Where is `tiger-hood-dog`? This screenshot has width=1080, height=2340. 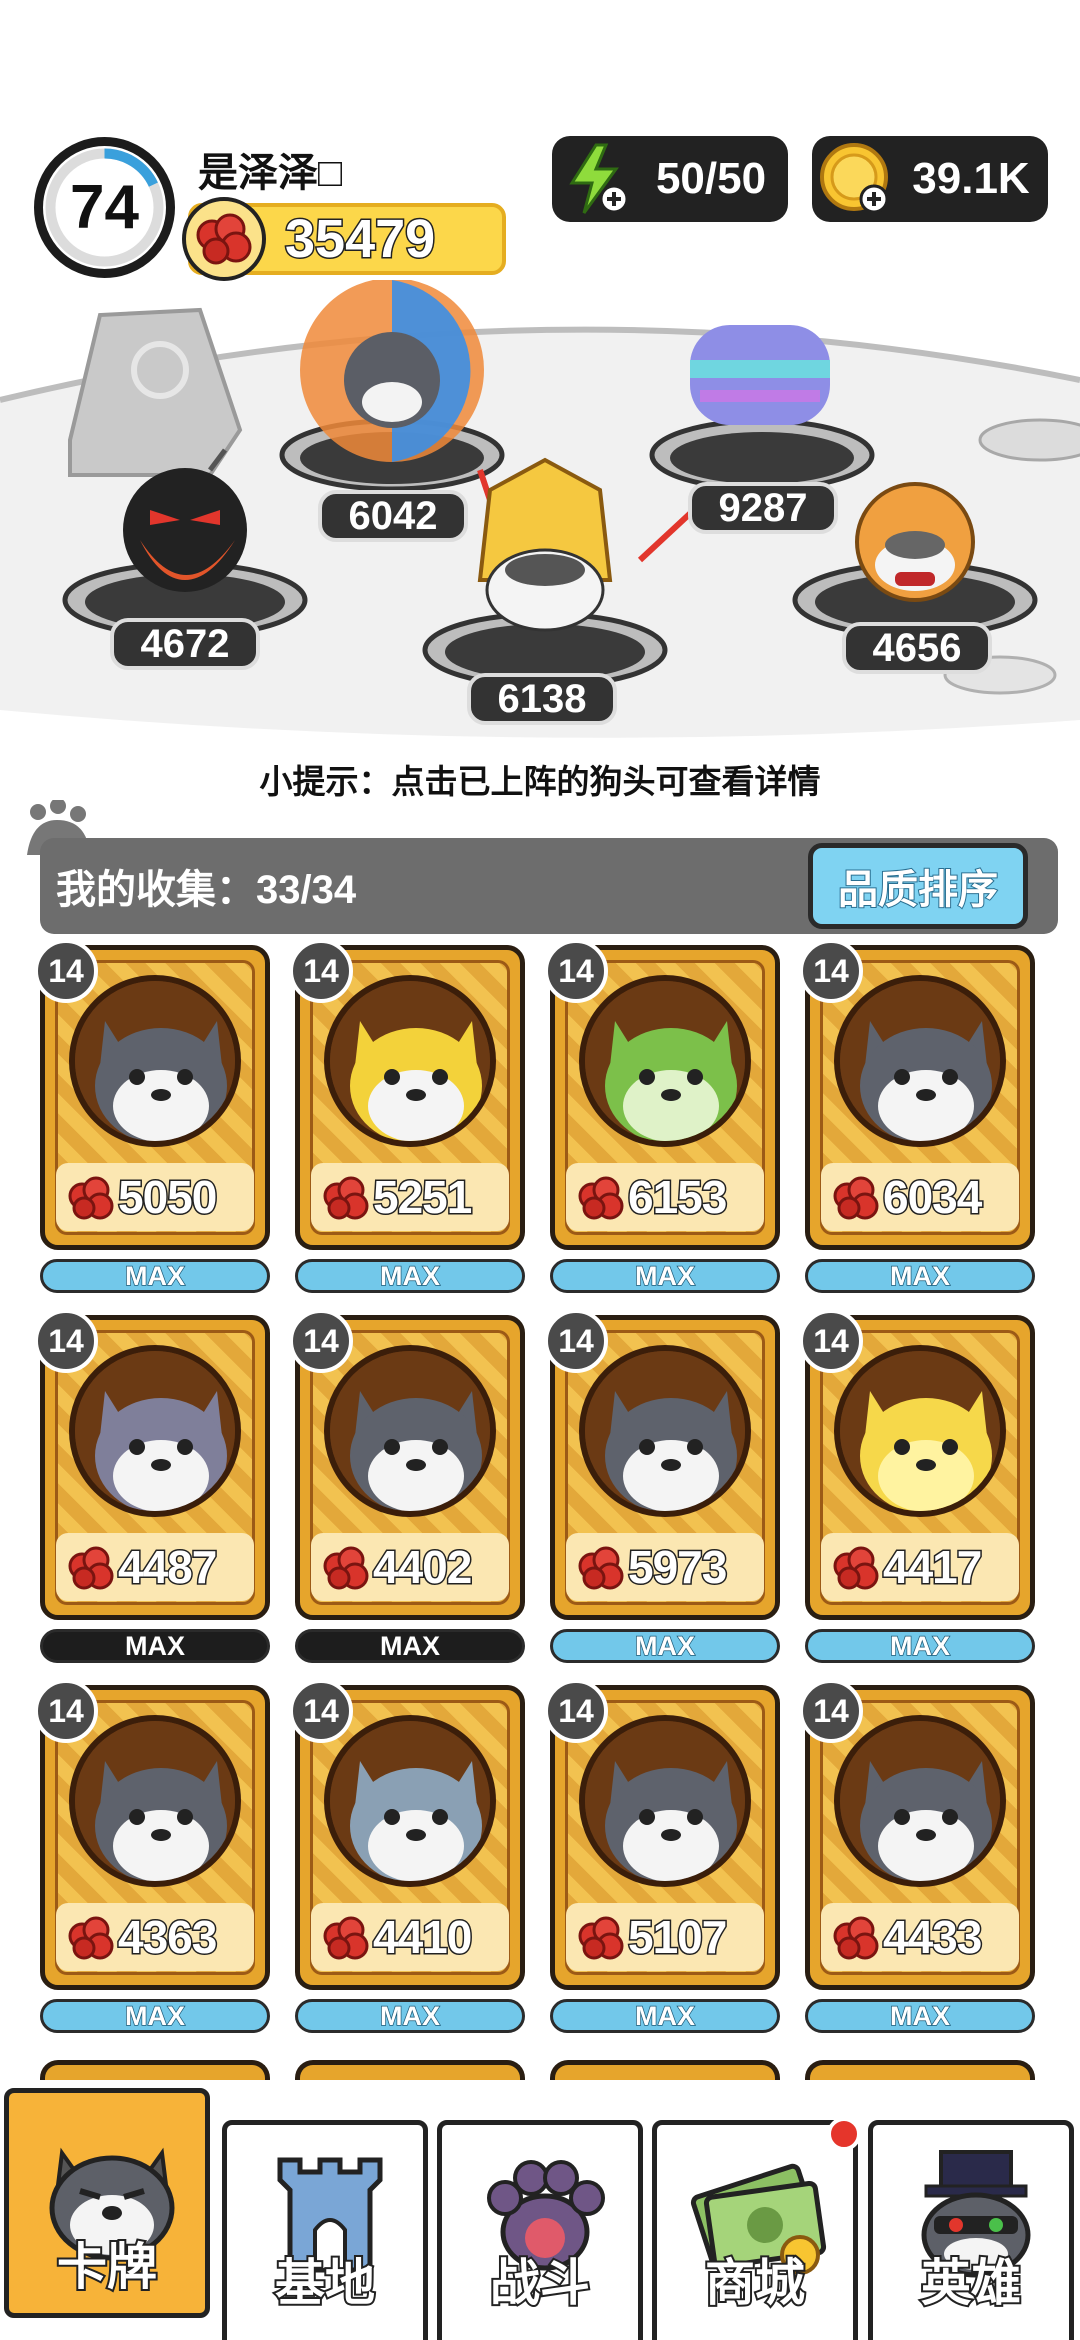
tiger-hood-dog is located at coordinates (915, 542).